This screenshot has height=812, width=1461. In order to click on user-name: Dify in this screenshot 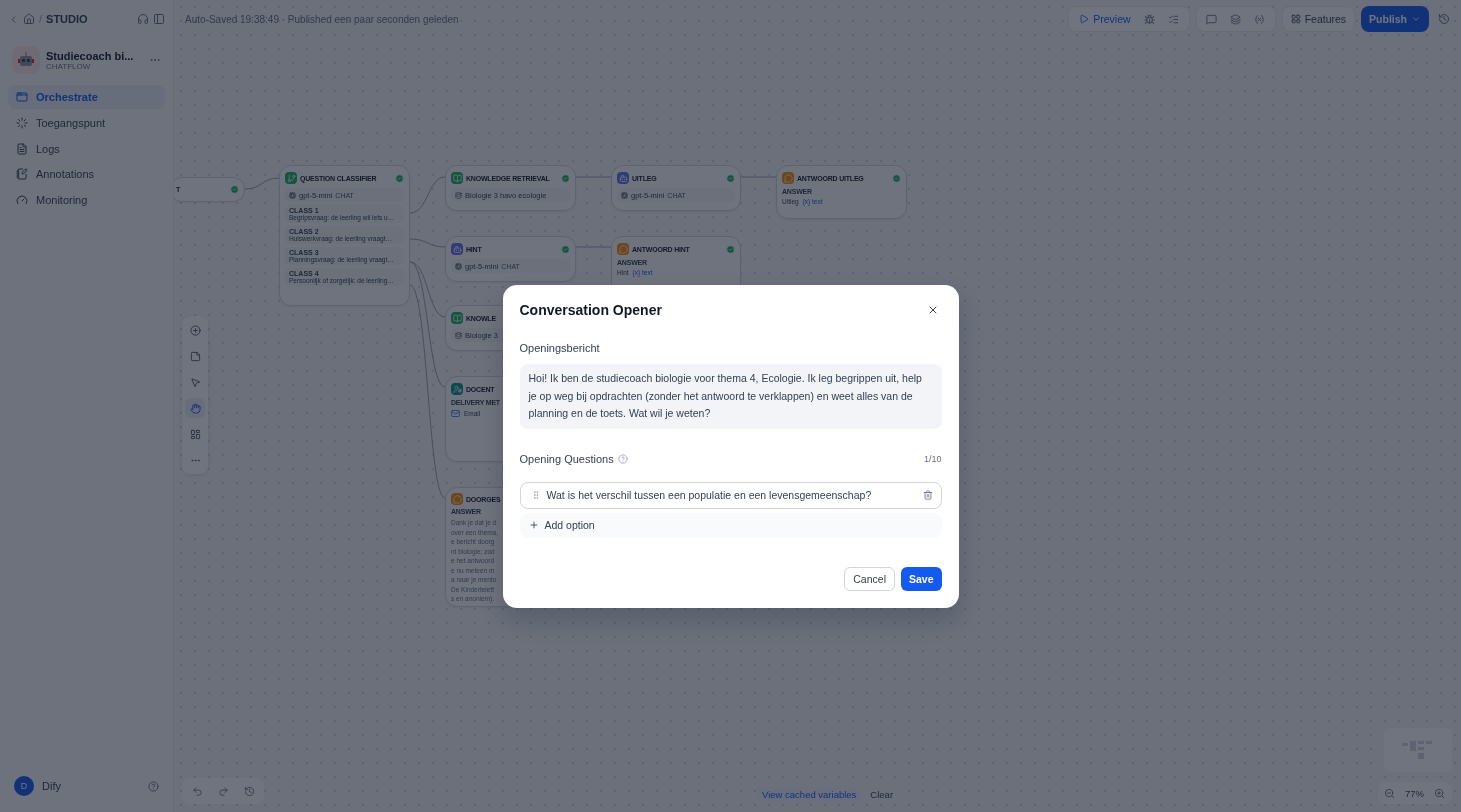, I will do `click(52, 786)`.